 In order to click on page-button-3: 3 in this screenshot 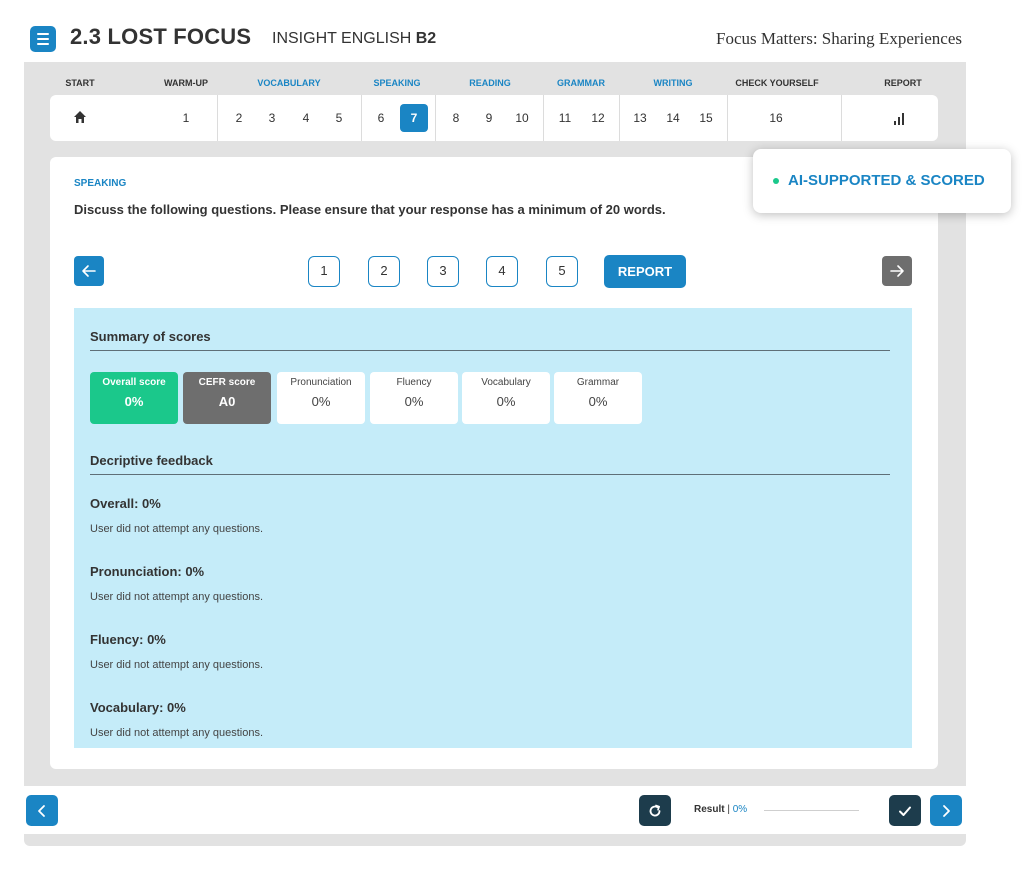, I will do `click(272, 118)`.